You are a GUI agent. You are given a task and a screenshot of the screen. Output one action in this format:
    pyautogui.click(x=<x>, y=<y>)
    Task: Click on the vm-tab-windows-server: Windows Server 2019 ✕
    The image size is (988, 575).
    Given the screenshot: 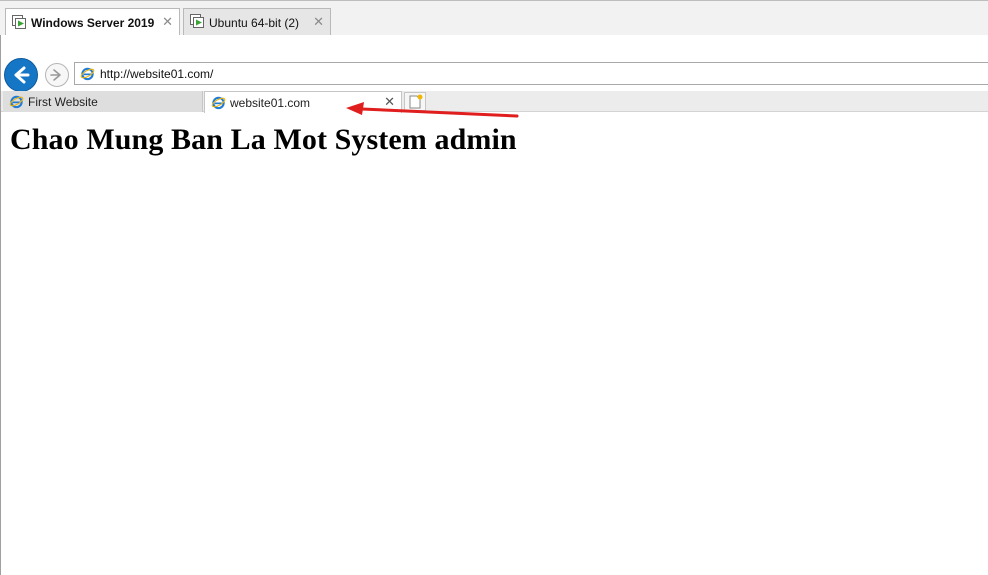 What is the action you would take?
    pyautogui.click(x=92, y=22)
    